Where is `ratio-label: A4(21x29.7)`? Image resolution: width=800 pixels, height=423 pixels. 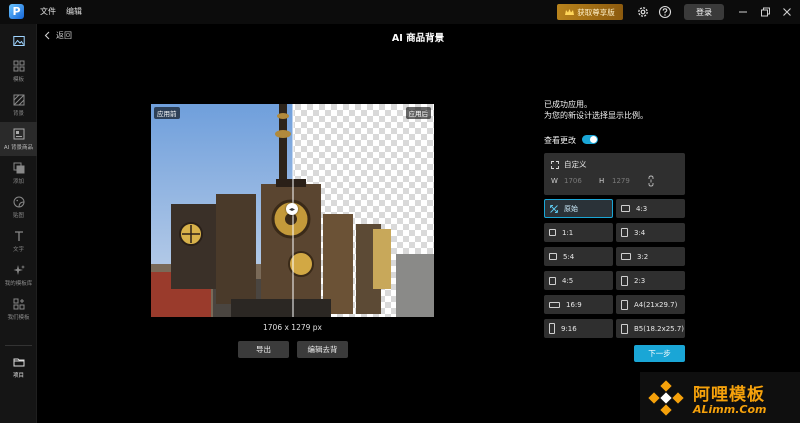
ratio-label: A4(21x29.7) is located at coordinates (656, 304).